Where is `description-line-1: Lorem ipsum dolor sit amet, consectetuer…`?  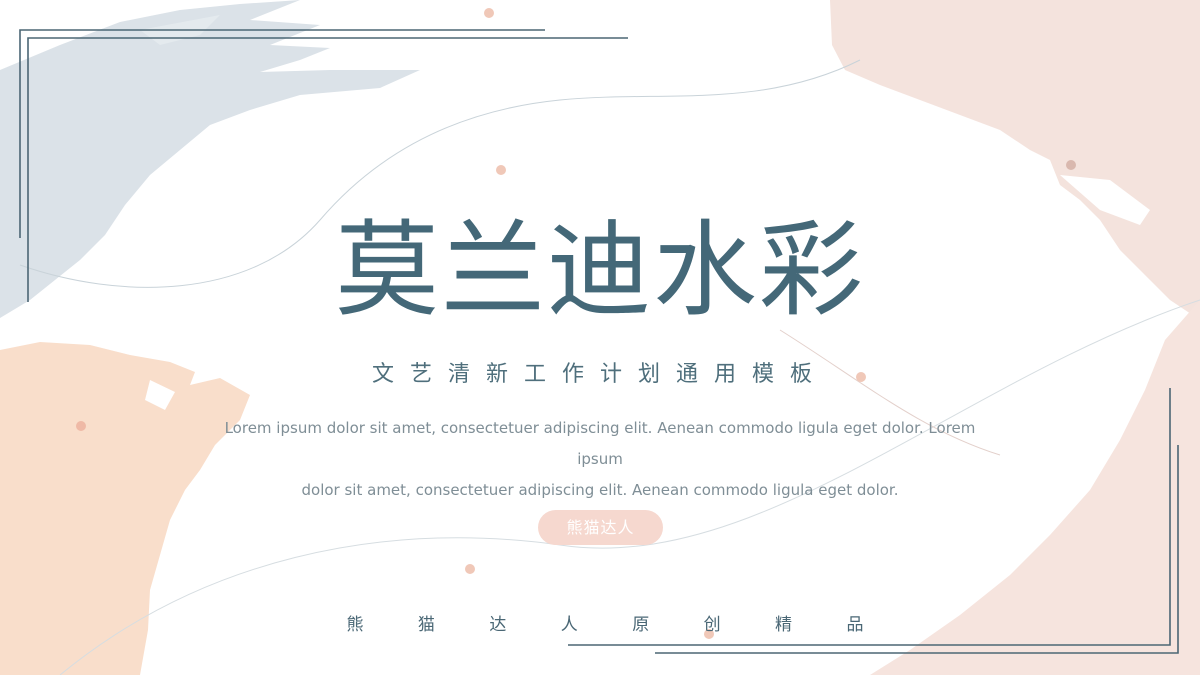
description-line-1: Lorem ipsum dolor sit amet, consectetuer… is located at coordinates (600, 443).